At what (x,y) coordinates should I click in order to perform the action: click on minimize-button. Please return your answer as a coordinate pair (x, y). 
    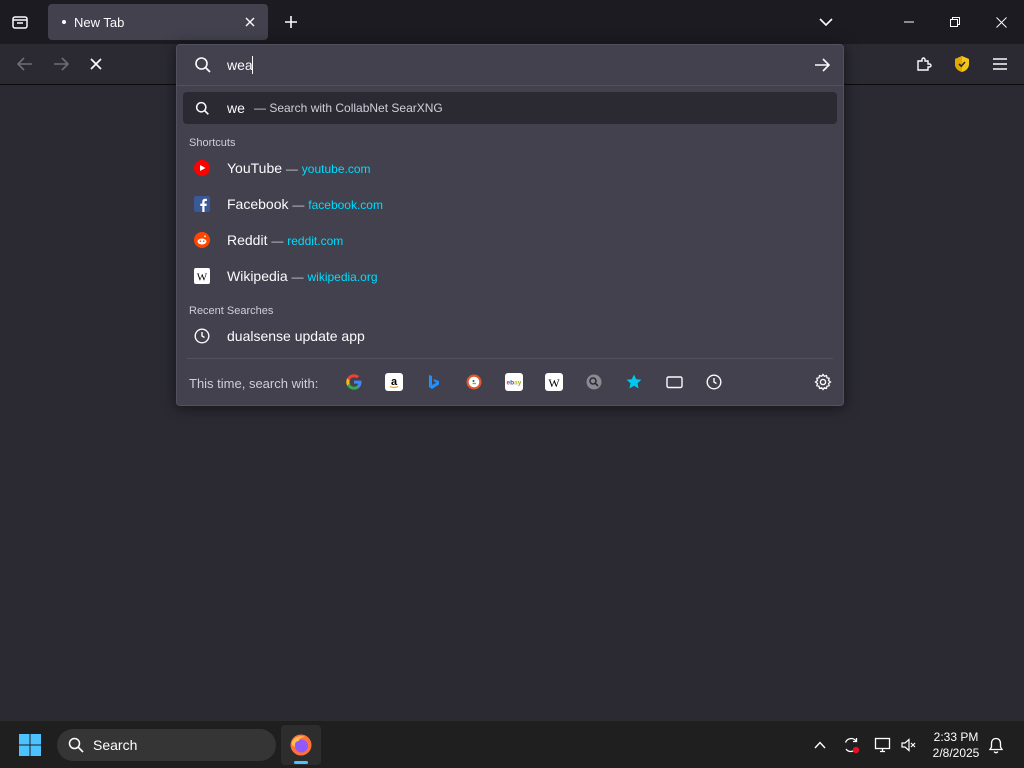
    Looking at the image, I should click on (909, 22).